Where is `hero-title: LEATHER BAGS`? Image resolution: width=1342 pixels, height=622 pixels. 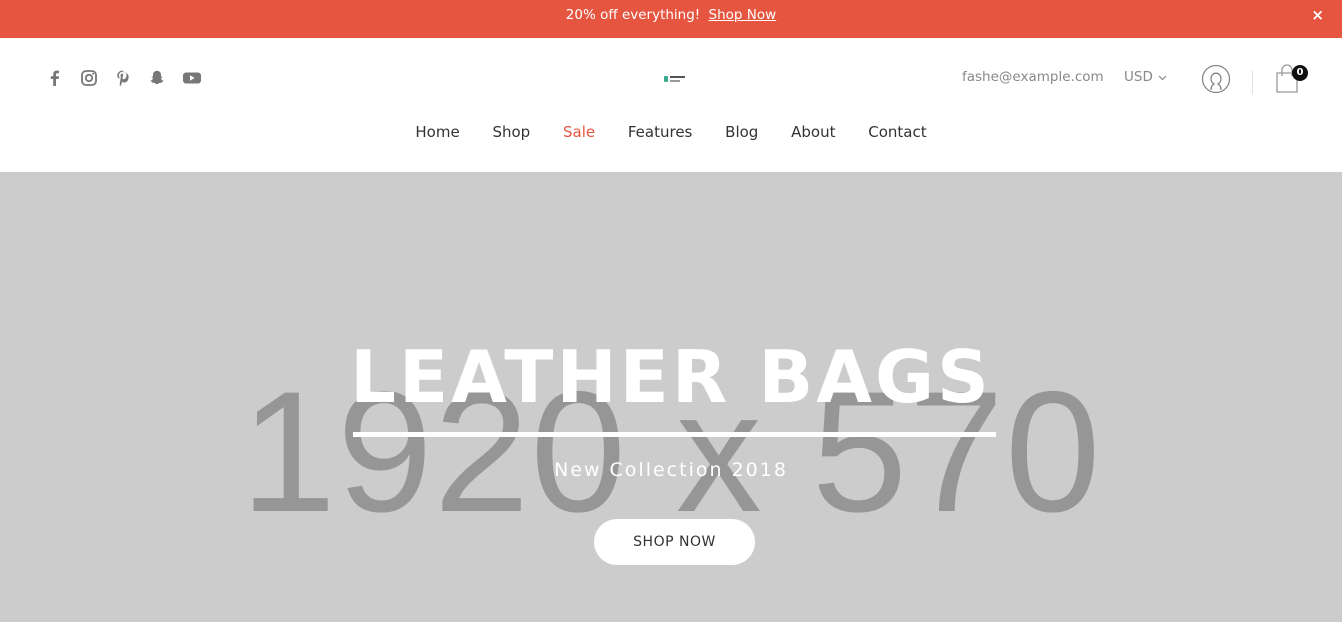
hero-title: LEATHER BAGS is located at coordinates (671, 377).